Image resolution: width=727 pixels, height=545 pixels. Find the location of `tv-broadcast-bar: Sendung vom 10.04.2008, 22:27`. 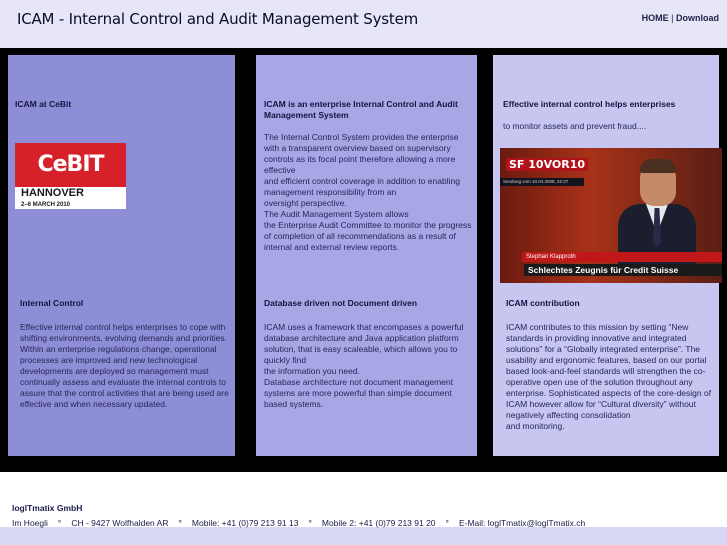

tv-broadcast-bar: Sendung vom 10.04.2008, 22:27 is located at coordinates (542, 182).